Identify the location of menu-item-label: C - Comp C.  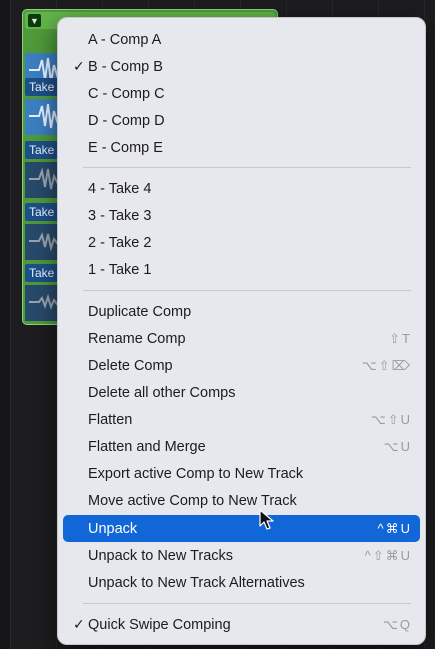
(126, 93).